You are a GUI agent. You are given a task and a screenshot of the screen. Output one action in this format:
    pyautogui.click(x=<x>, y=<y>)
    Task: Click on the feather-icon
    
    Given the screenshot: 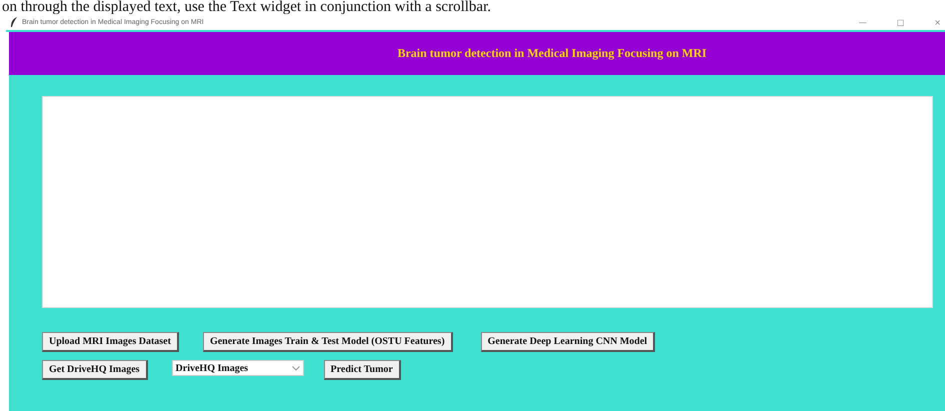 What is the action you would take?
    pyautogui.click(x=14, y=22)
    